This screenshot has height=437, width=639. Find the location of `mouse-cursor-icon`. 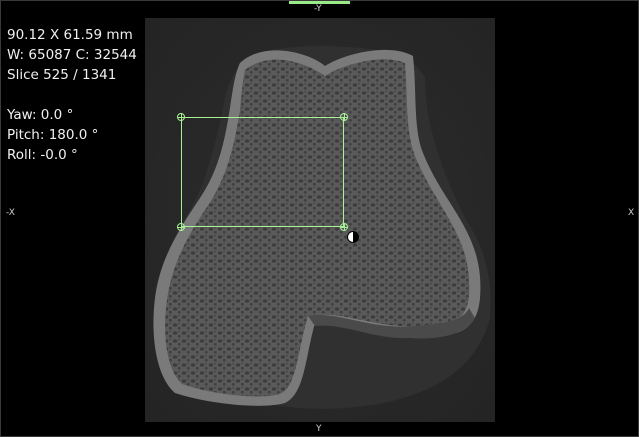

mouse-cursor-icon is located at coordinates (353, 237).